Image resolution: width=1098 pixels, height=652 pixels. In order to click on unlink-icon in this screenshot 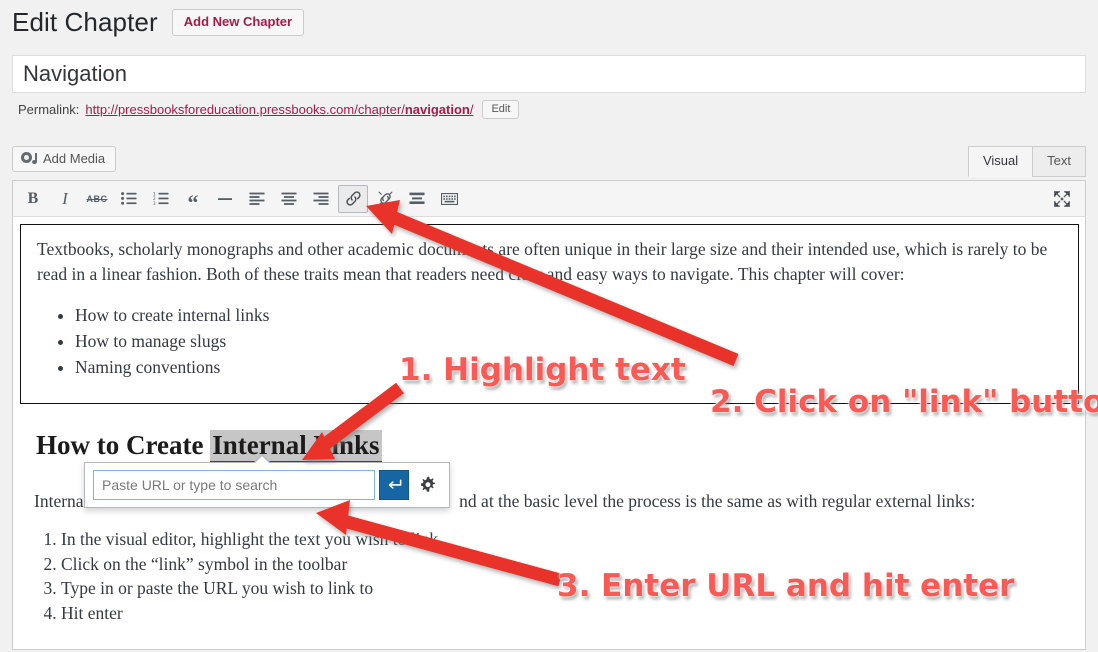, I will do `click(385, 198)`.